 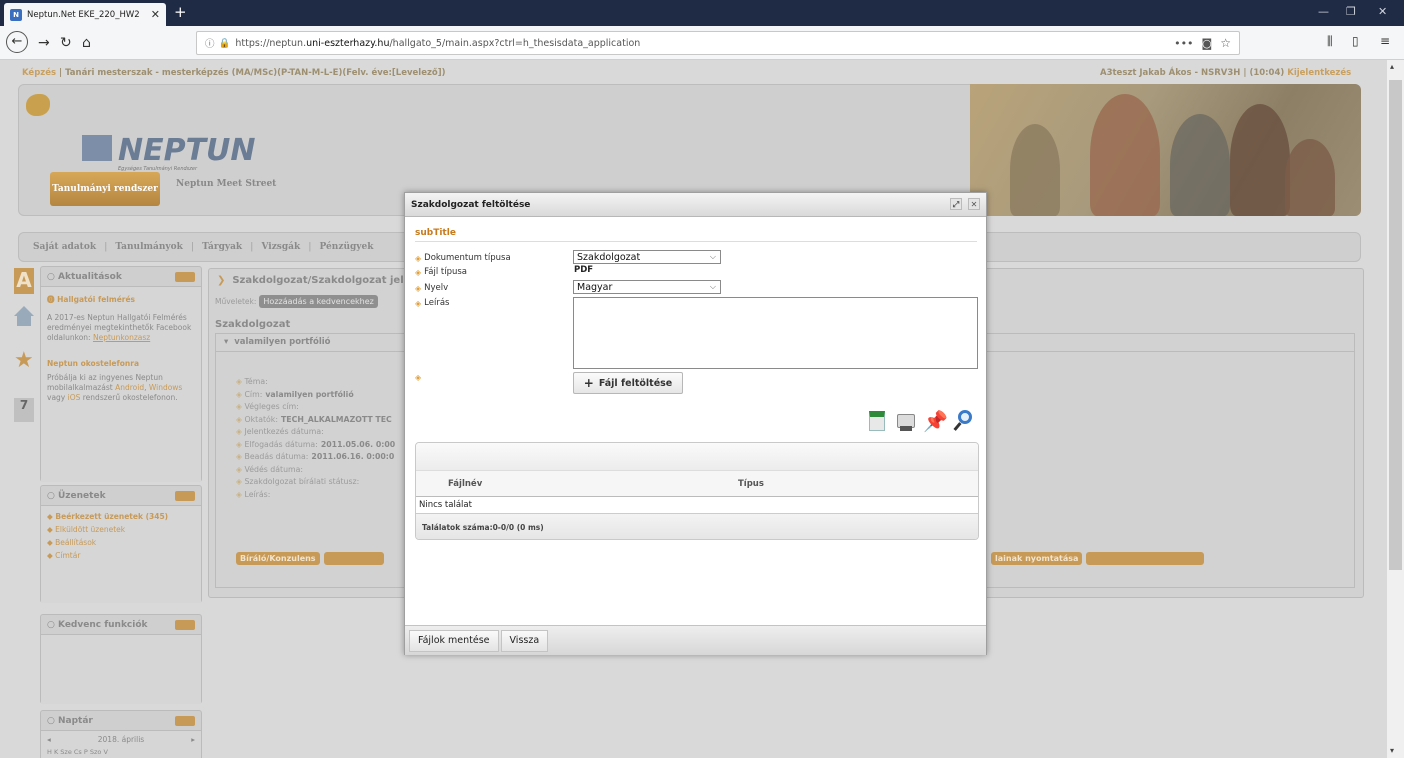 I want to click on restore-icon: ❐, so click(x=1351, y=11).